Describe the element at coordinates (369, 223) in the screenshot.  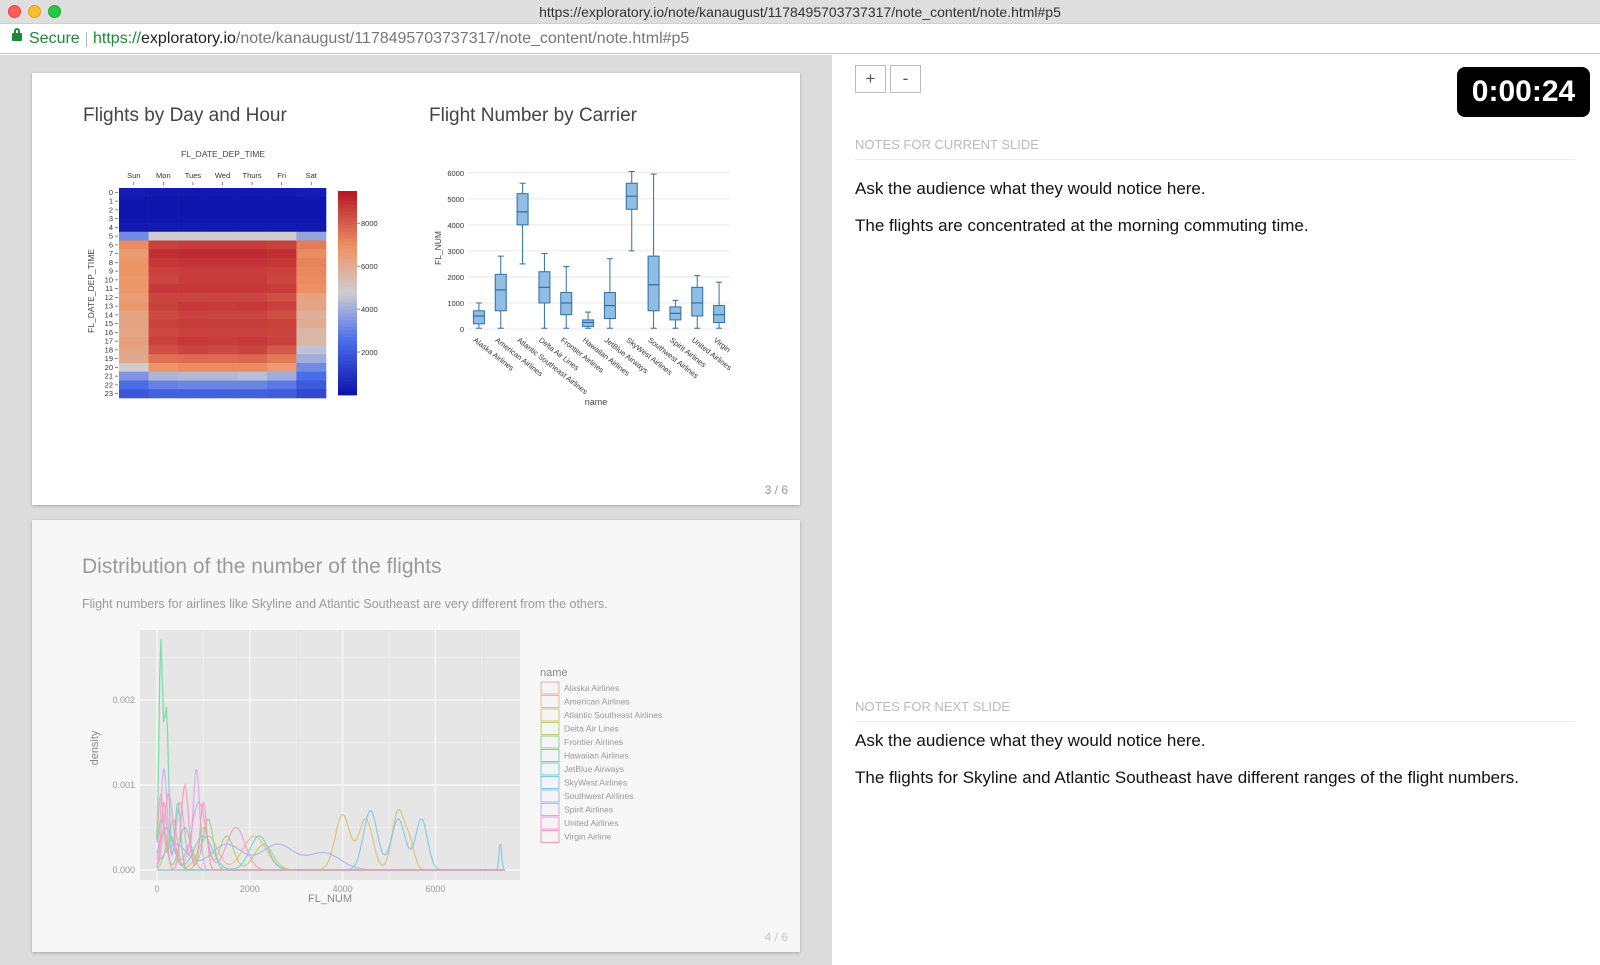
I see `colorbar-tick: 8000` at that location.